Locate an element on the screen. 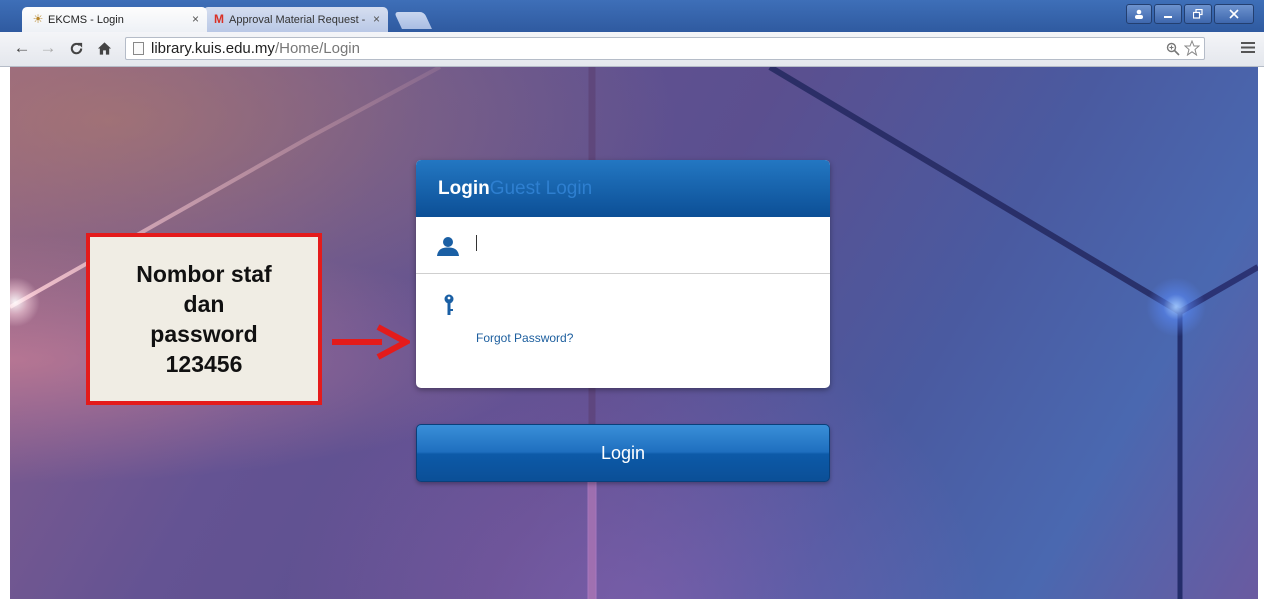  tab-title: Approval Material Request - is located at coordinates (297, 19).